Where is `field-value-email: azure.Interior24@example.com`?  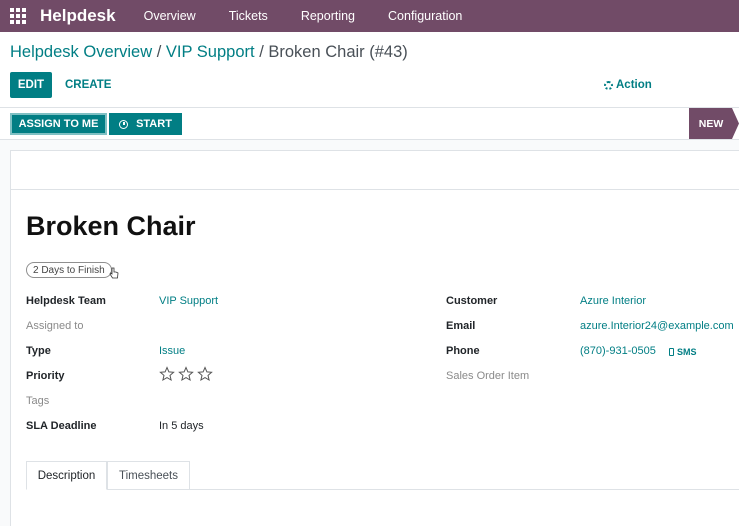 field-value-email: azure.Interior24@example.com is located at coordinates (657, 326).